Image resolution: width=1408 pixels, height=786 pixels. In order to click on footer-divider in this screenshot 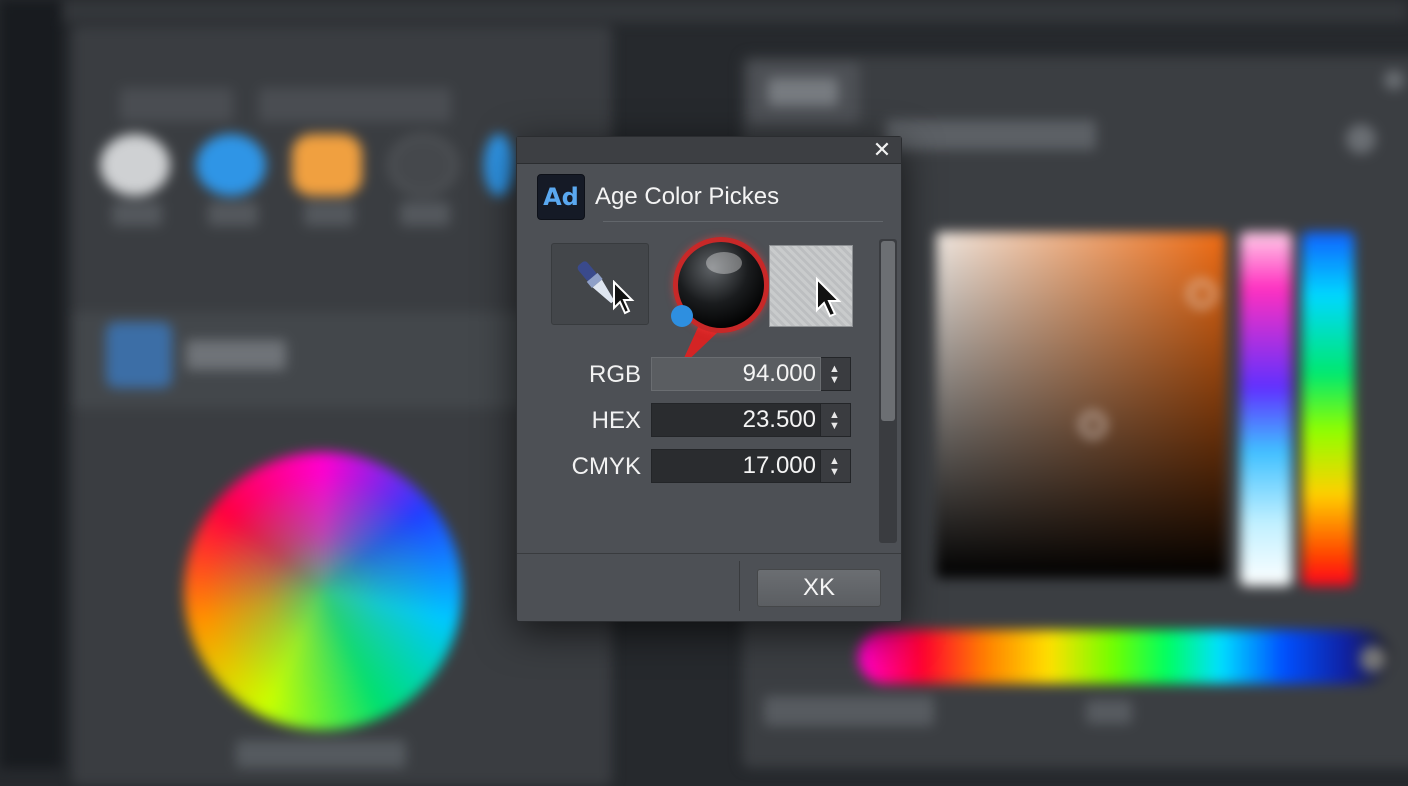, I will do `click(709, 553)`.